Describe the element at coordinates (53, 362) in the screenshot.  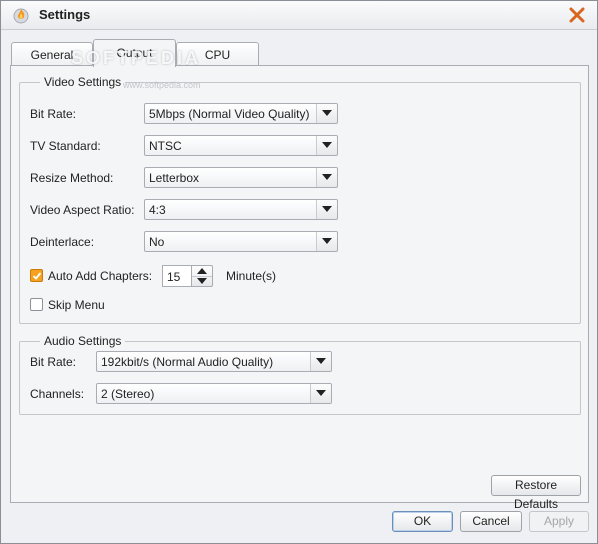
I see `audio-bit-rate-label: Bit Rate:` at that location.